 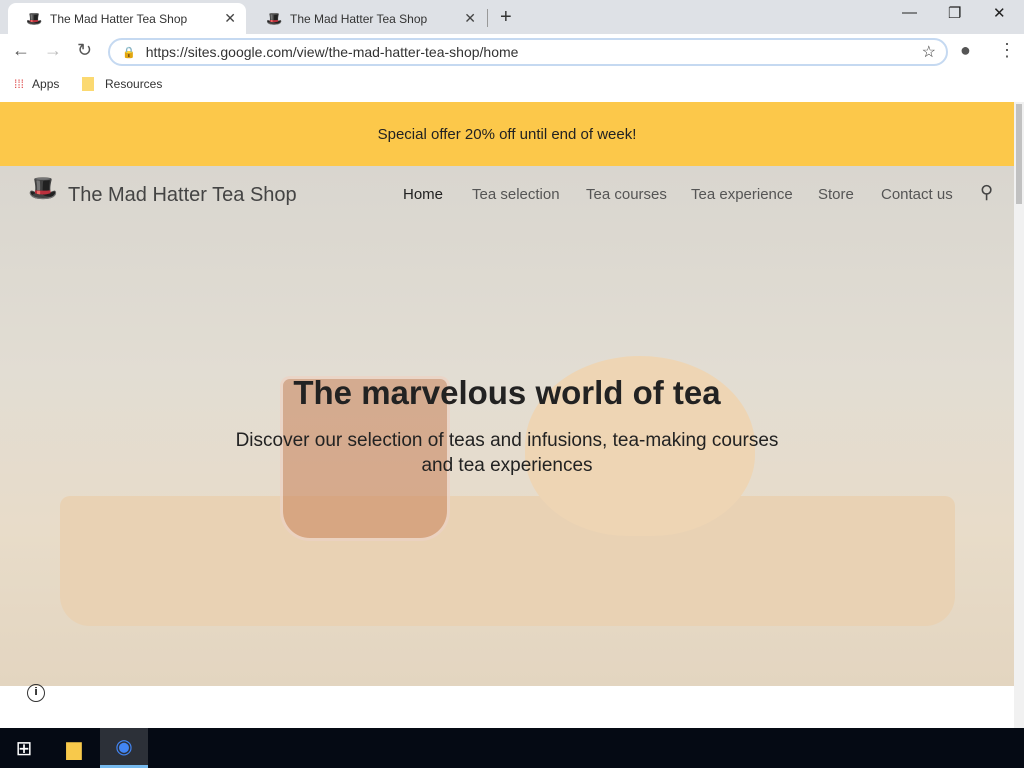 What do you see at coordinates (507, 561) in the screenshot?
I see `tray-image` at bounding box center [507, 561].